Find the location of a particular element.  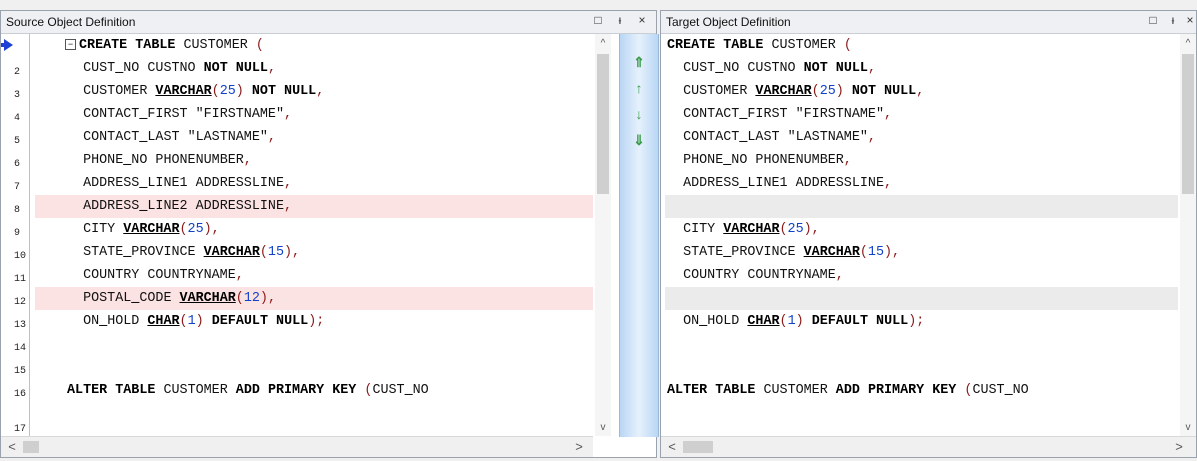

target-code-line: ON_HOLD CHAR(1) DEFAULT NULL); is located at coordinates (921, 321).